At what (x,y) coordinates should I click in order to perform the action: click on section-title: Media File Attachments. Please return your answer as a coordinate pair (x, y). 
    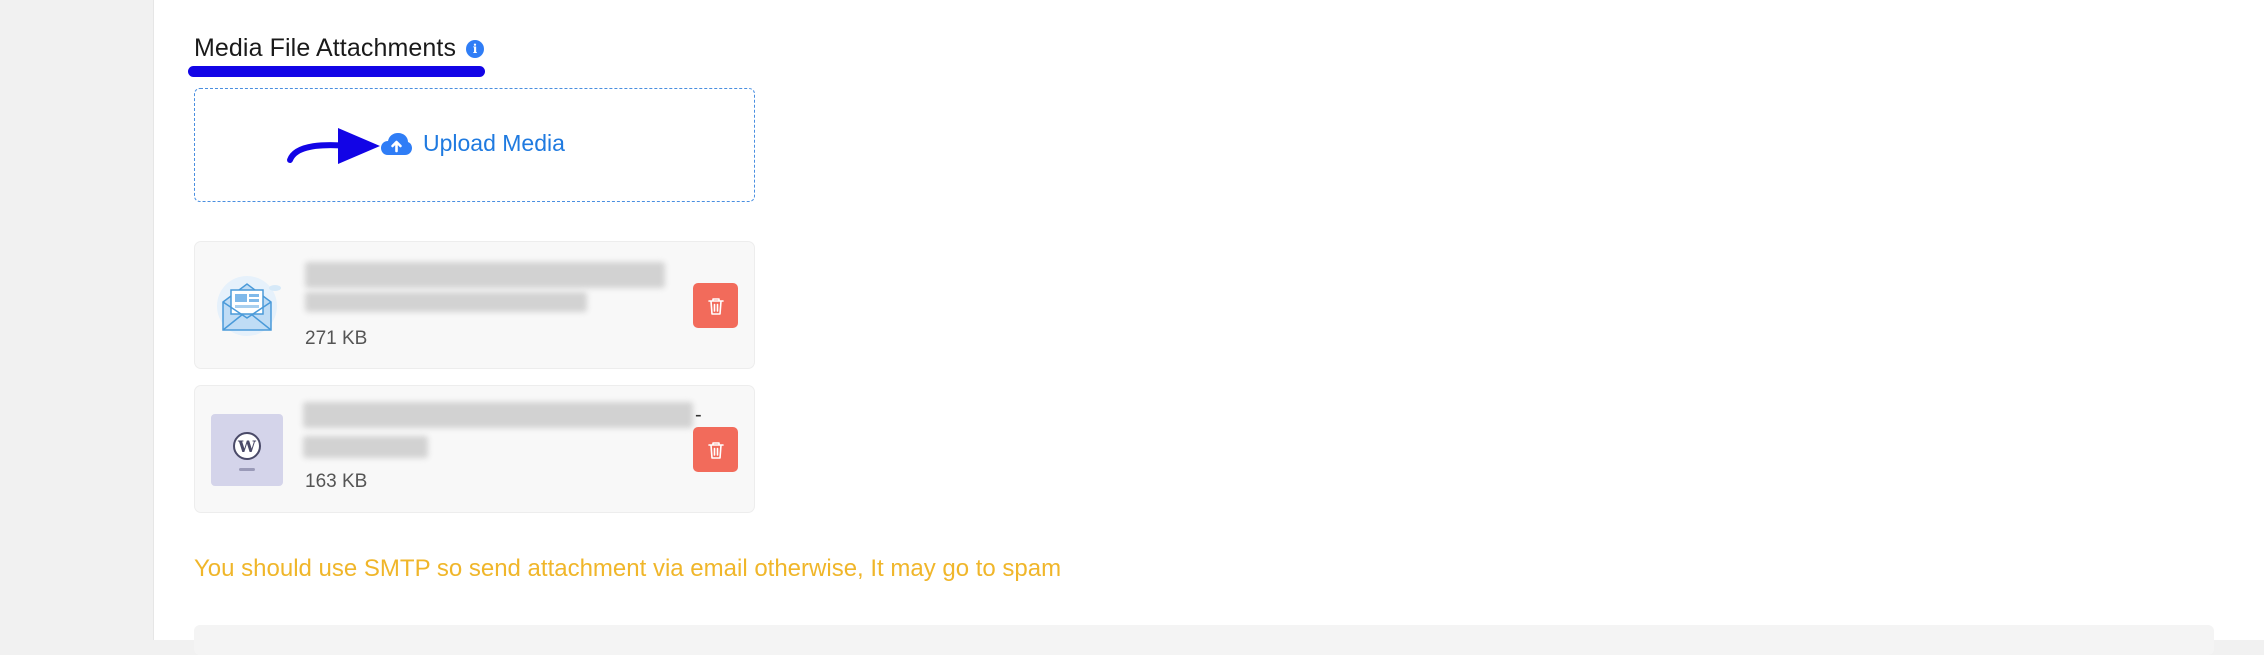
    Looking at the image, I should click on (325, 48).